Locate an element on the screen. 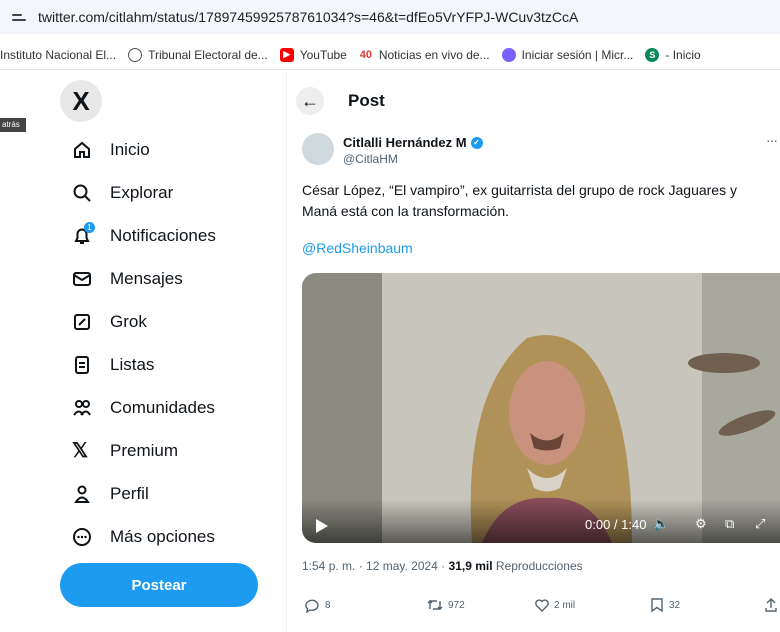  sidebar-item-explorar: Explorar is located at coordinates (170, 192).